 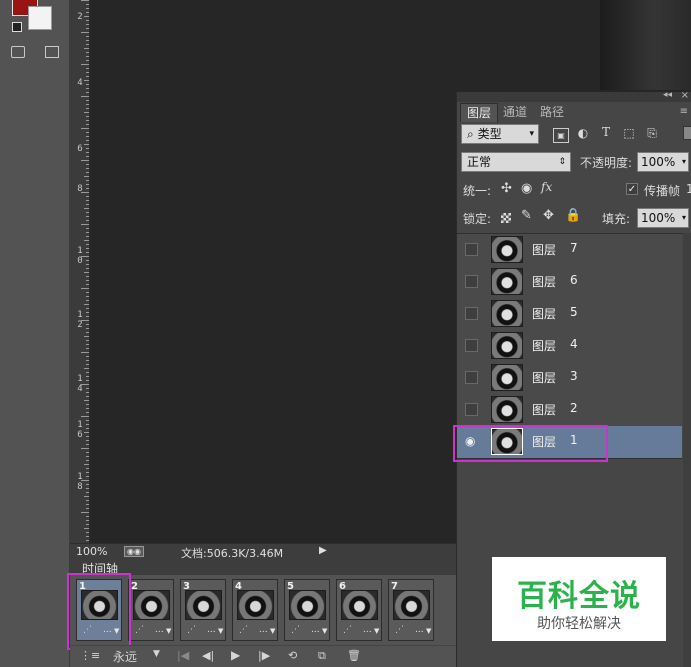 What do you see at coordinates (526, 215) in the screenshot?
I see `lock-pixels-icon: ✎` at bounding box center [526, 215].